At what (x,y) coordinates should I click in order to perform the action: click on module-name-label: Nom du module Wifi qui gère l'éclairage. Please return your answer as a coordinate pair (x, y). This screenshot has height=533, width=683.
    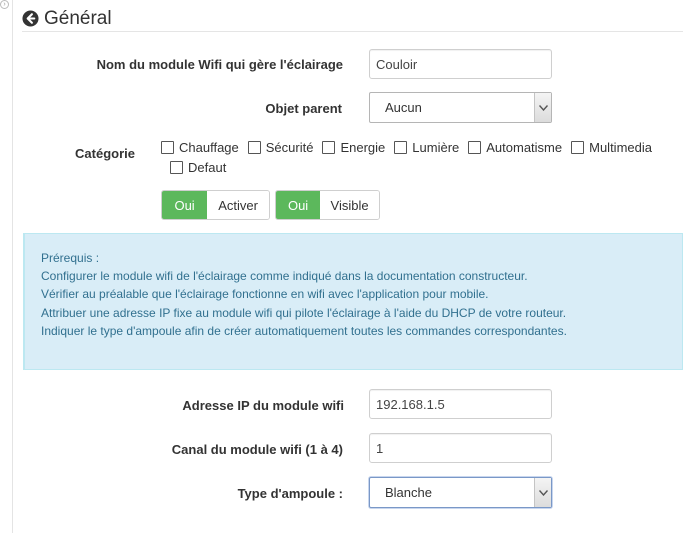
    Looking at the image, I should click on (219, 64).